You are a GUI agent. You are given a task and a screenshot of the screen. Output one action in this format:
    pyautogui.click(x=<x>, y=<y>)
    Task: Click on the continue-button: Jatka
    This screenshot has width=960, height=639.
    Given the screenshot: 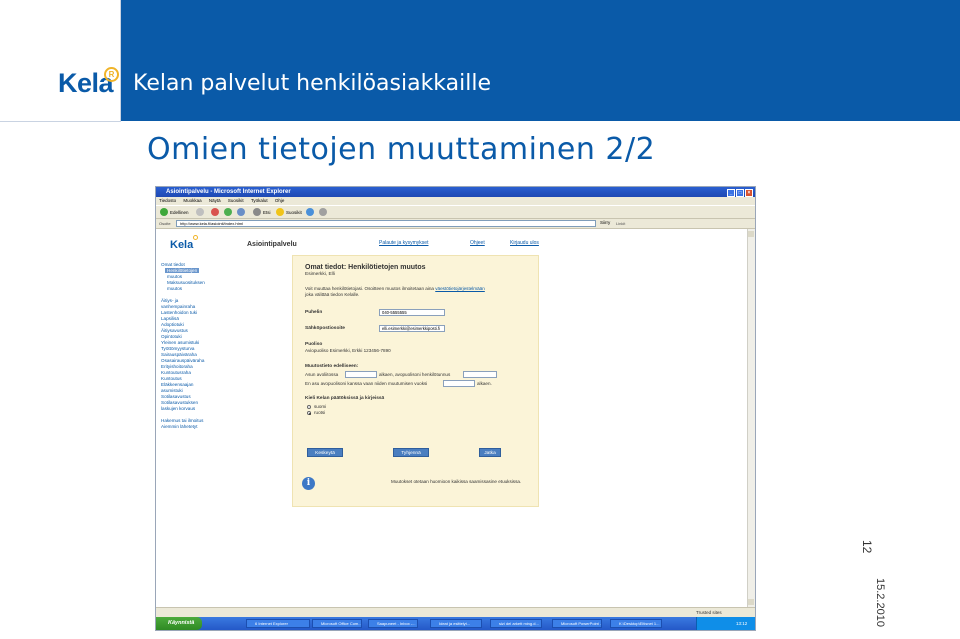 What is the action you would take?
    pyautogui.click(x=490, y=452)
    